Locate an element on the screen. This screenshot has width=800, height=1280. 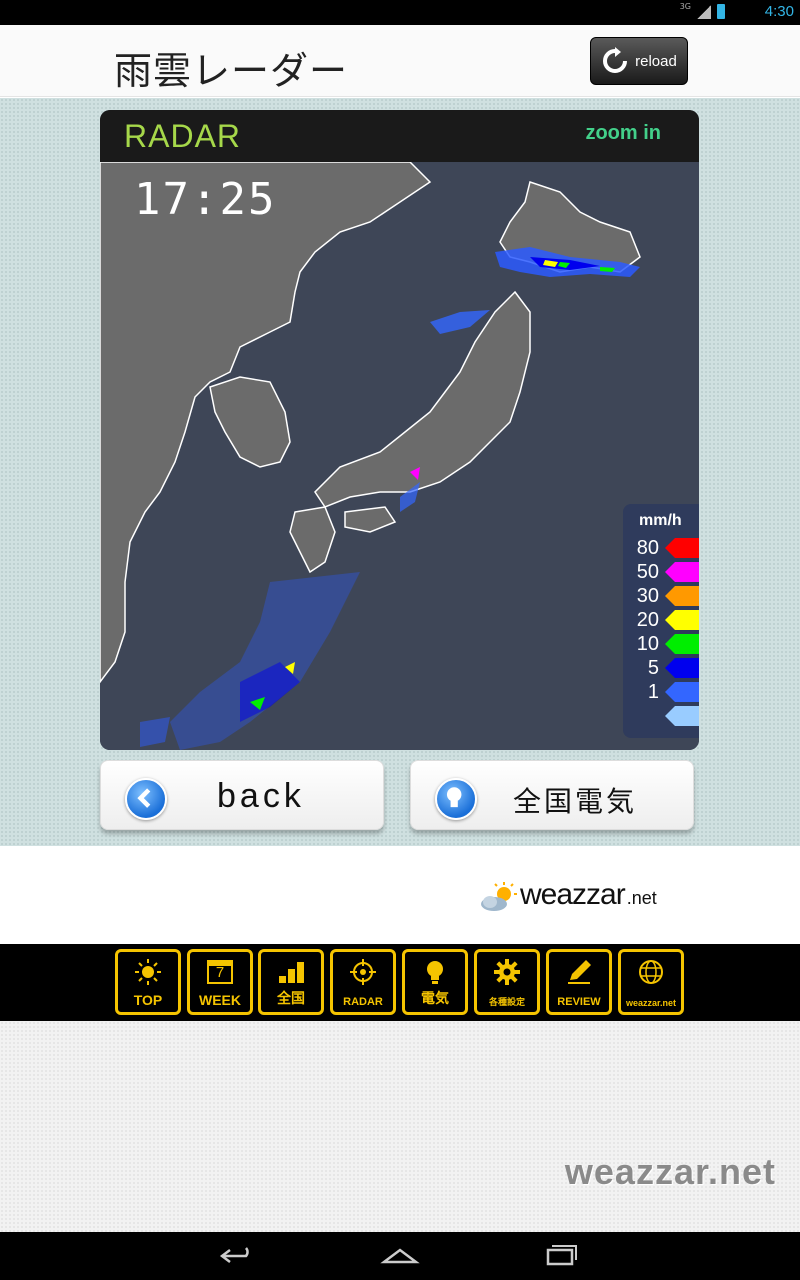
back-label: back is located at coordinates (261, 796).